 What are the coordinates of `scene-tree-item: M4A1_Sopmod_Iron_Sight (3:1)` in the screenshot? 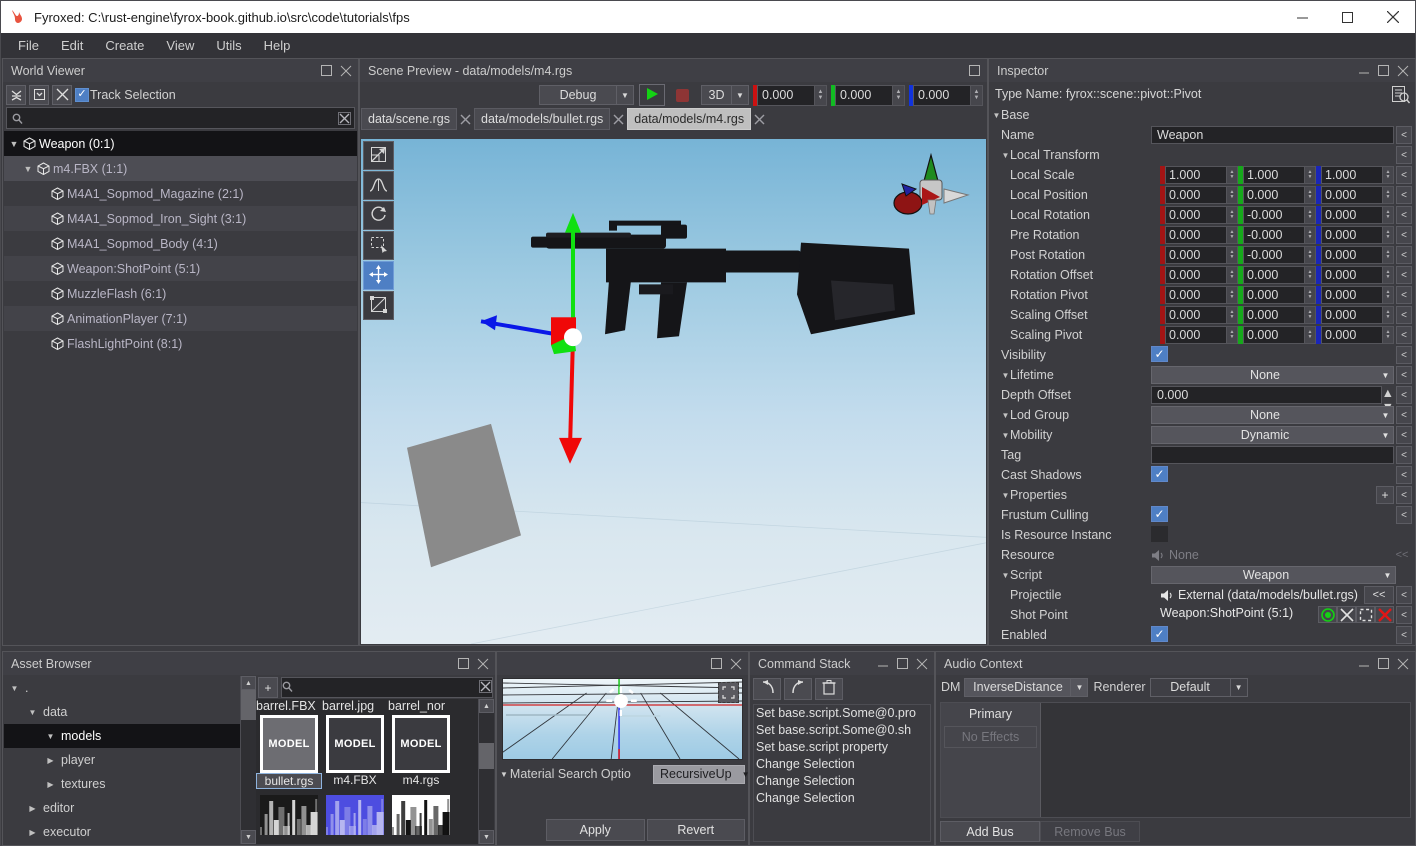 It's located at (180, 218).